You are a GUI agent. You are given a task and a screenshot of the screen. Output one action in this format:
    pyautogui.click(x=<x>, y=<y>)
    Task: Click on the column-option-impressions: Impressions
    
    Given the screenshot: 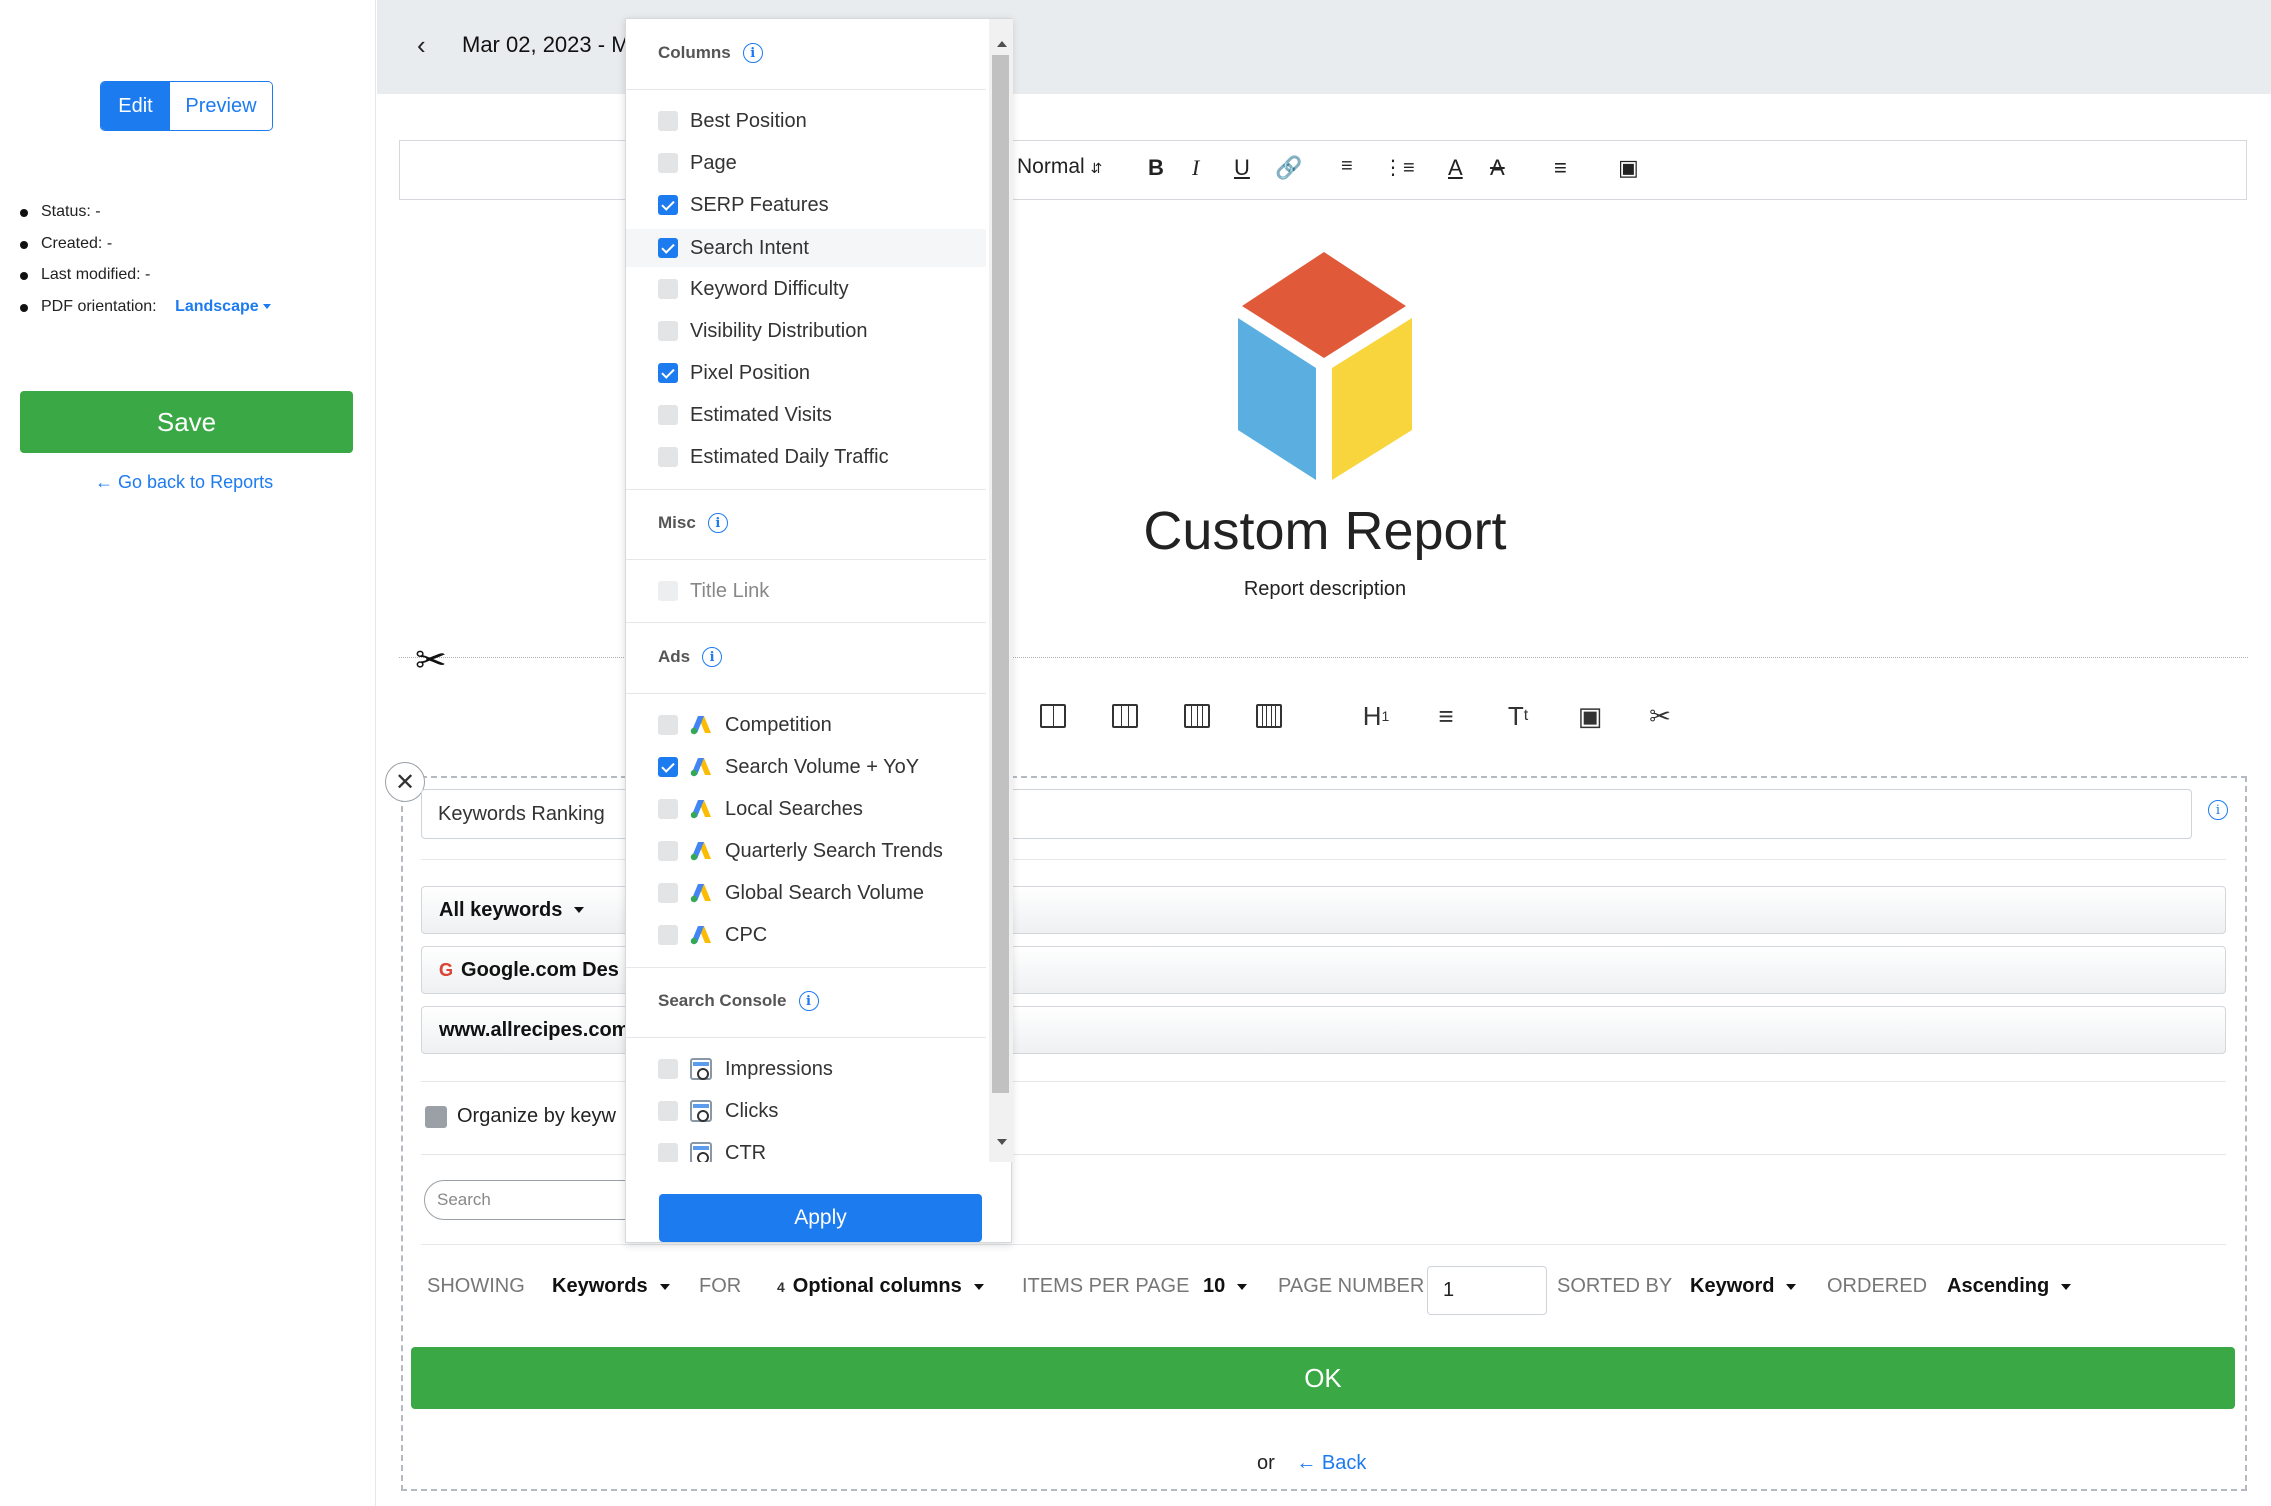 What is the action you would take?
    pyautogui.click(x=745, y=1069)
    